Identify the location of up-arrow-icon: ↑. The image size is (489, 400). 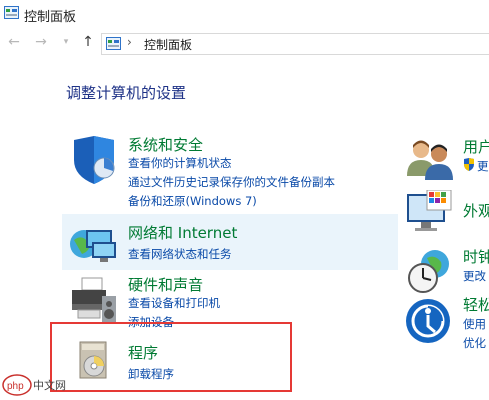
(88, 42).